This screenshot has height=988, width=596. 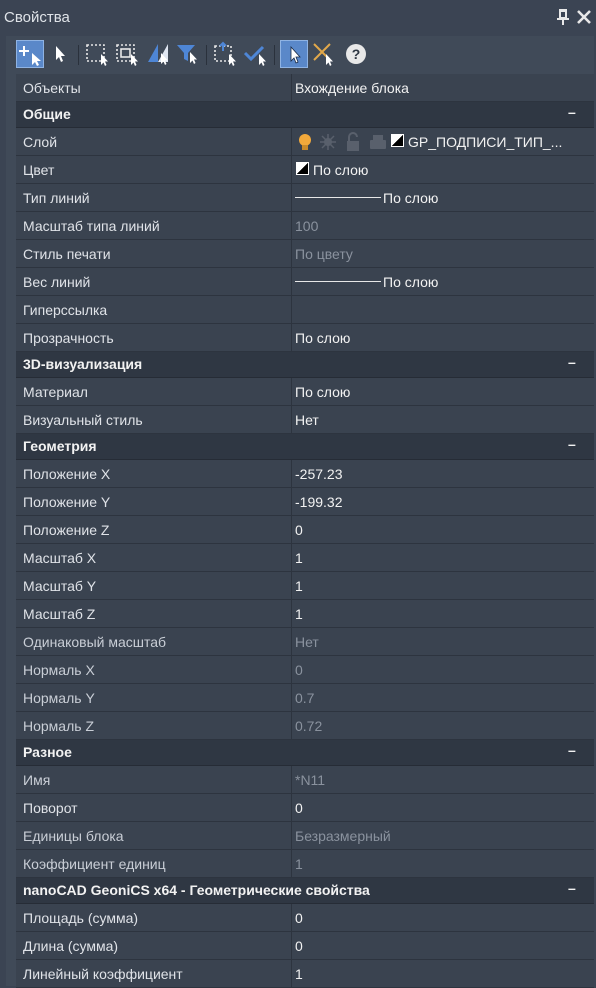 I want to click on linetype-preview, so click(x=338, y=197).